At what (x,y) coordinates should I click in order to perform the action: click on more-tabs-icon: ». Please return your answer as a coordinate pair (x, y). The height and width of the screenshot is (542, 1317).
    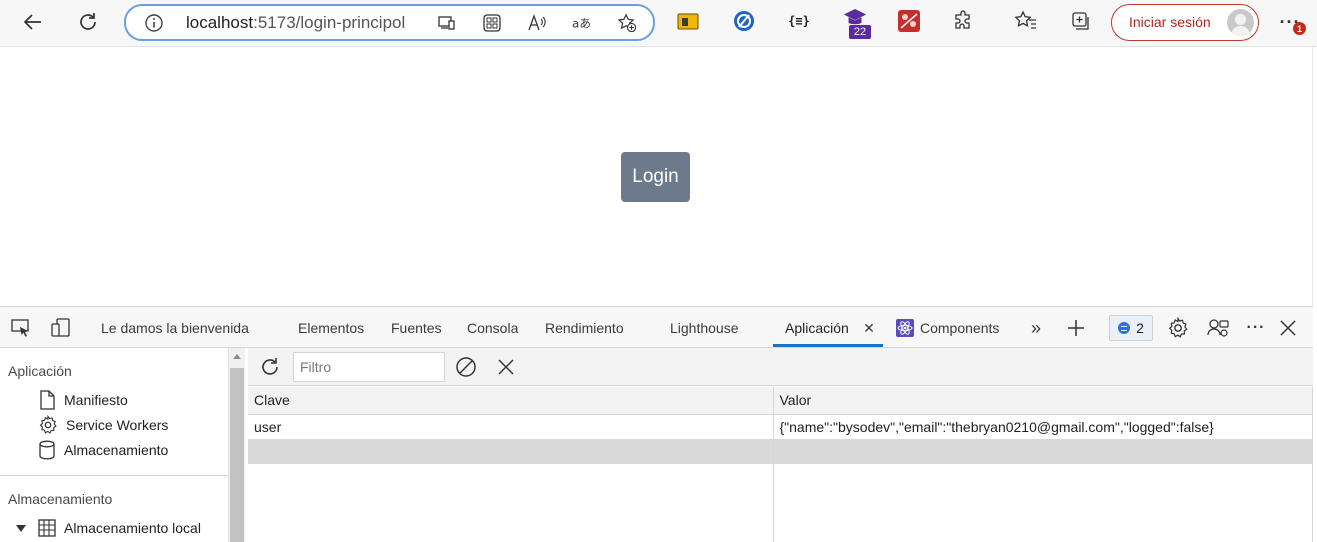
    Looking at the image, I should click on (1036, 328).